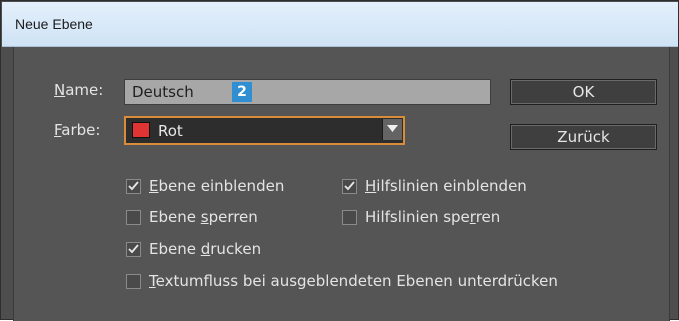 This screenshot has height=321, width=679. What do you see at coordinates (133, 217) in the screenshot?
I see `lock-layer-checkbox` at bounding box center [133, 217].